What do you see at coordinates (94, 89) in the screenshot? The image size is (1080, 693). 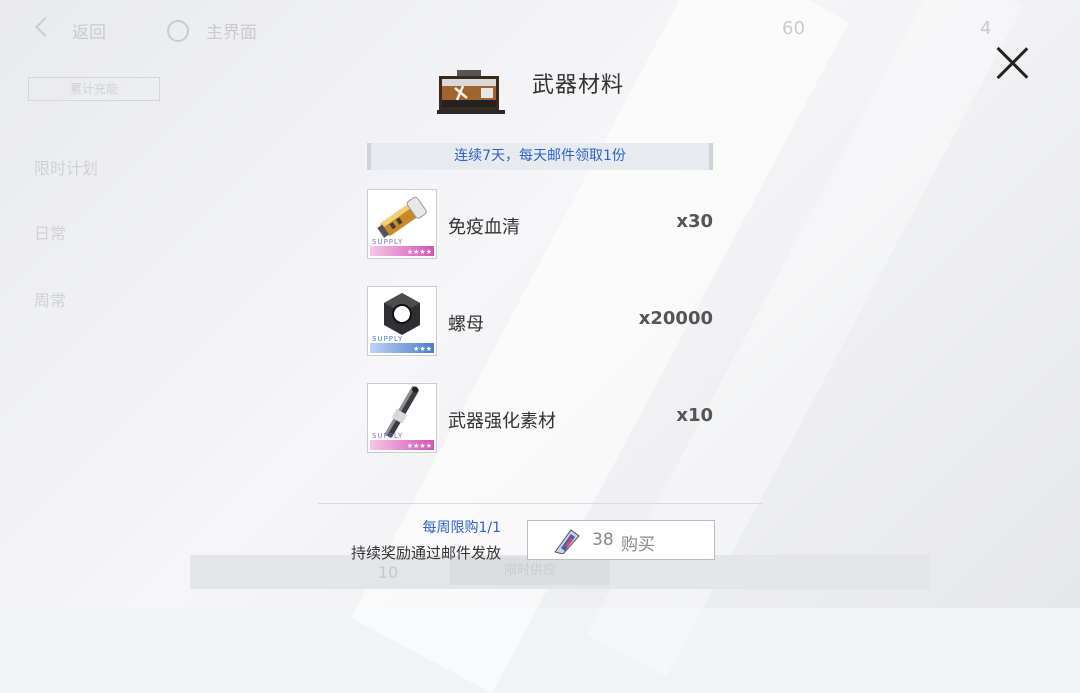 I see `background-pill: 累计充能` at bounding box center [94, 89].